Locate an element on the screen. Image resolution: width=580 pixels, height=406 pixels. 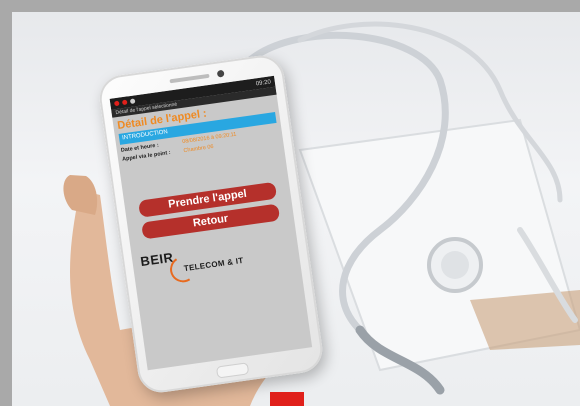
top-border is located at coordinates (290, 6).